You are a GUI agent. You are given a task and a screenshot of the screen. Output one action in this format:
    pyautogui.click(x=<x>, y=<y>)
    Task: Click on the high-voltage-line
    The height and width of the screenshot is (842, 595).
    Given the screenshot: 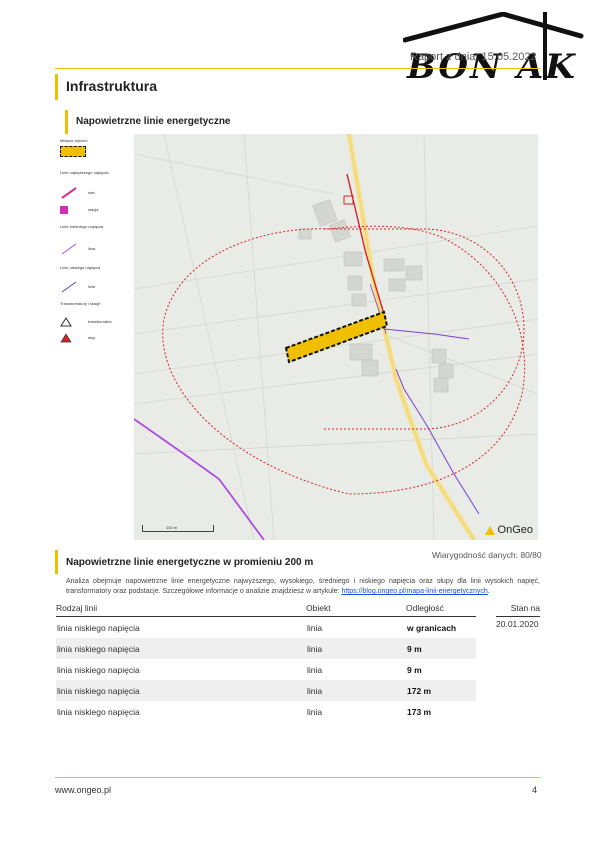 What is the action you would take?
    pyautogui.click(x=199, y=479)
    